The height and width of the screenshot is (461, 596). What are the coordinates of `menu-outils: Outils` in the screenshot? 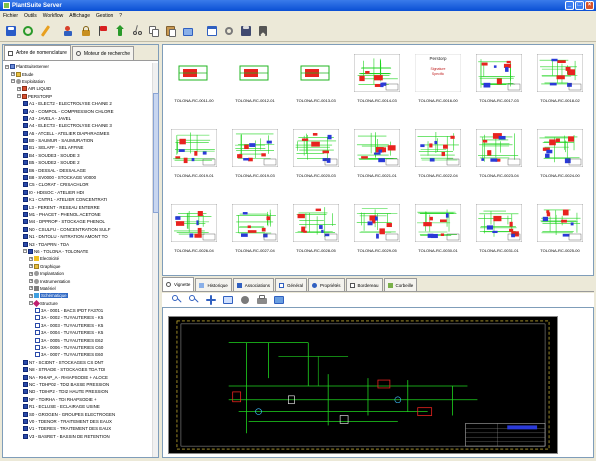 It's located at (30, 16).